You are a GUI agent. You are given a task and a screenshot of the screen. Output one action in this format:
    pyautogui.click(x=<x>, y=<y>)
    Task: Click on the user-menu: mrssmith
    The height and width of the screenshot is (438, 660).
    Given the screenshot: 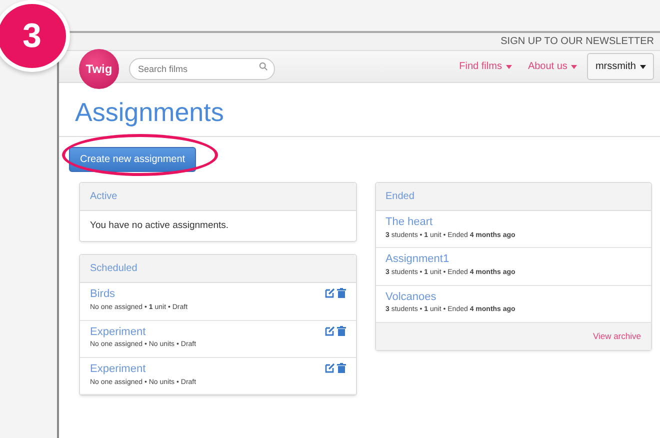 What is the action you would take?
    pyautogui.click(x=620, y=66)
    